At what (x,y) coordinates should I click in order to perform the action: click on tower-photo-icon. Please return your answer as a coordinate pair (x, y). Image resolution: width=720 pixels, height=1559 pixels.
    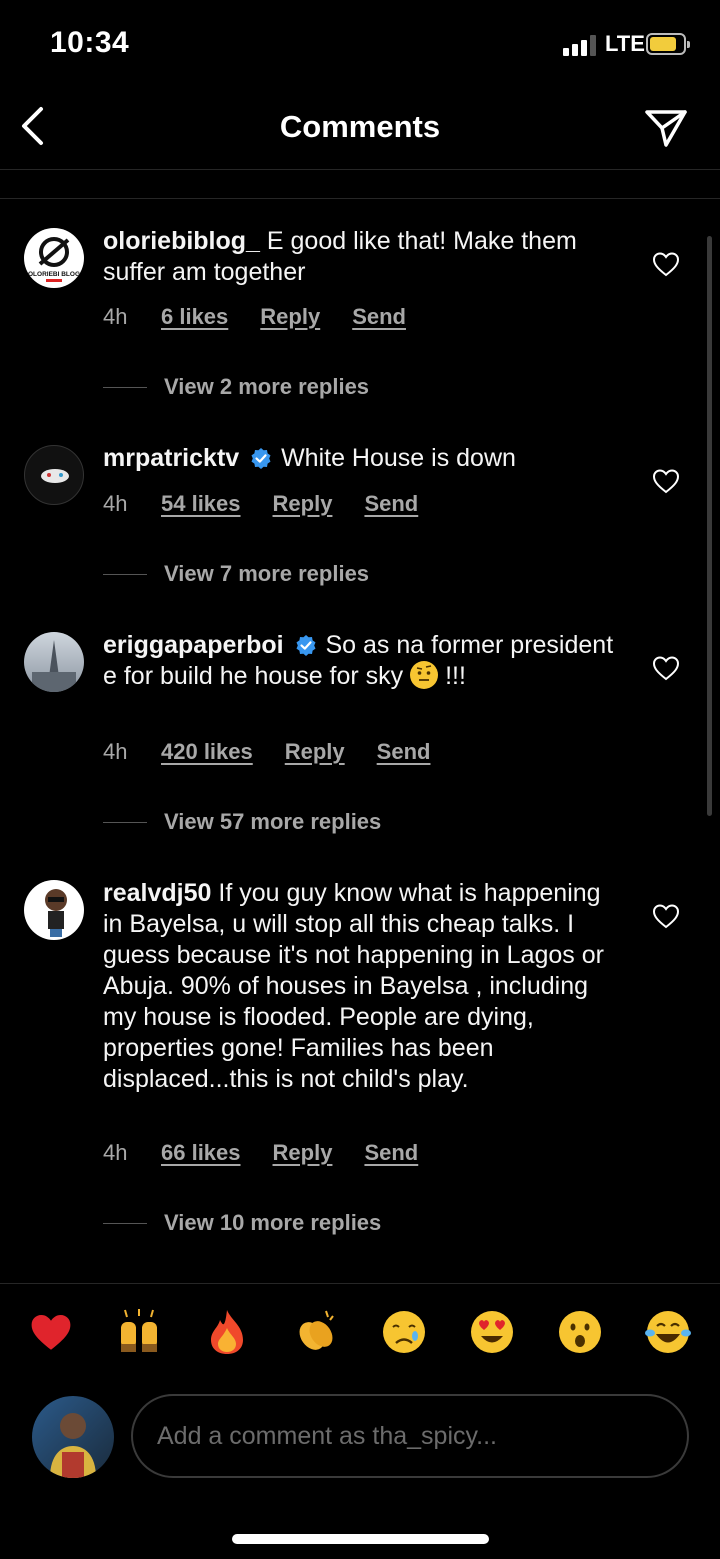
    Looking at the image, I should click on (54, 666).